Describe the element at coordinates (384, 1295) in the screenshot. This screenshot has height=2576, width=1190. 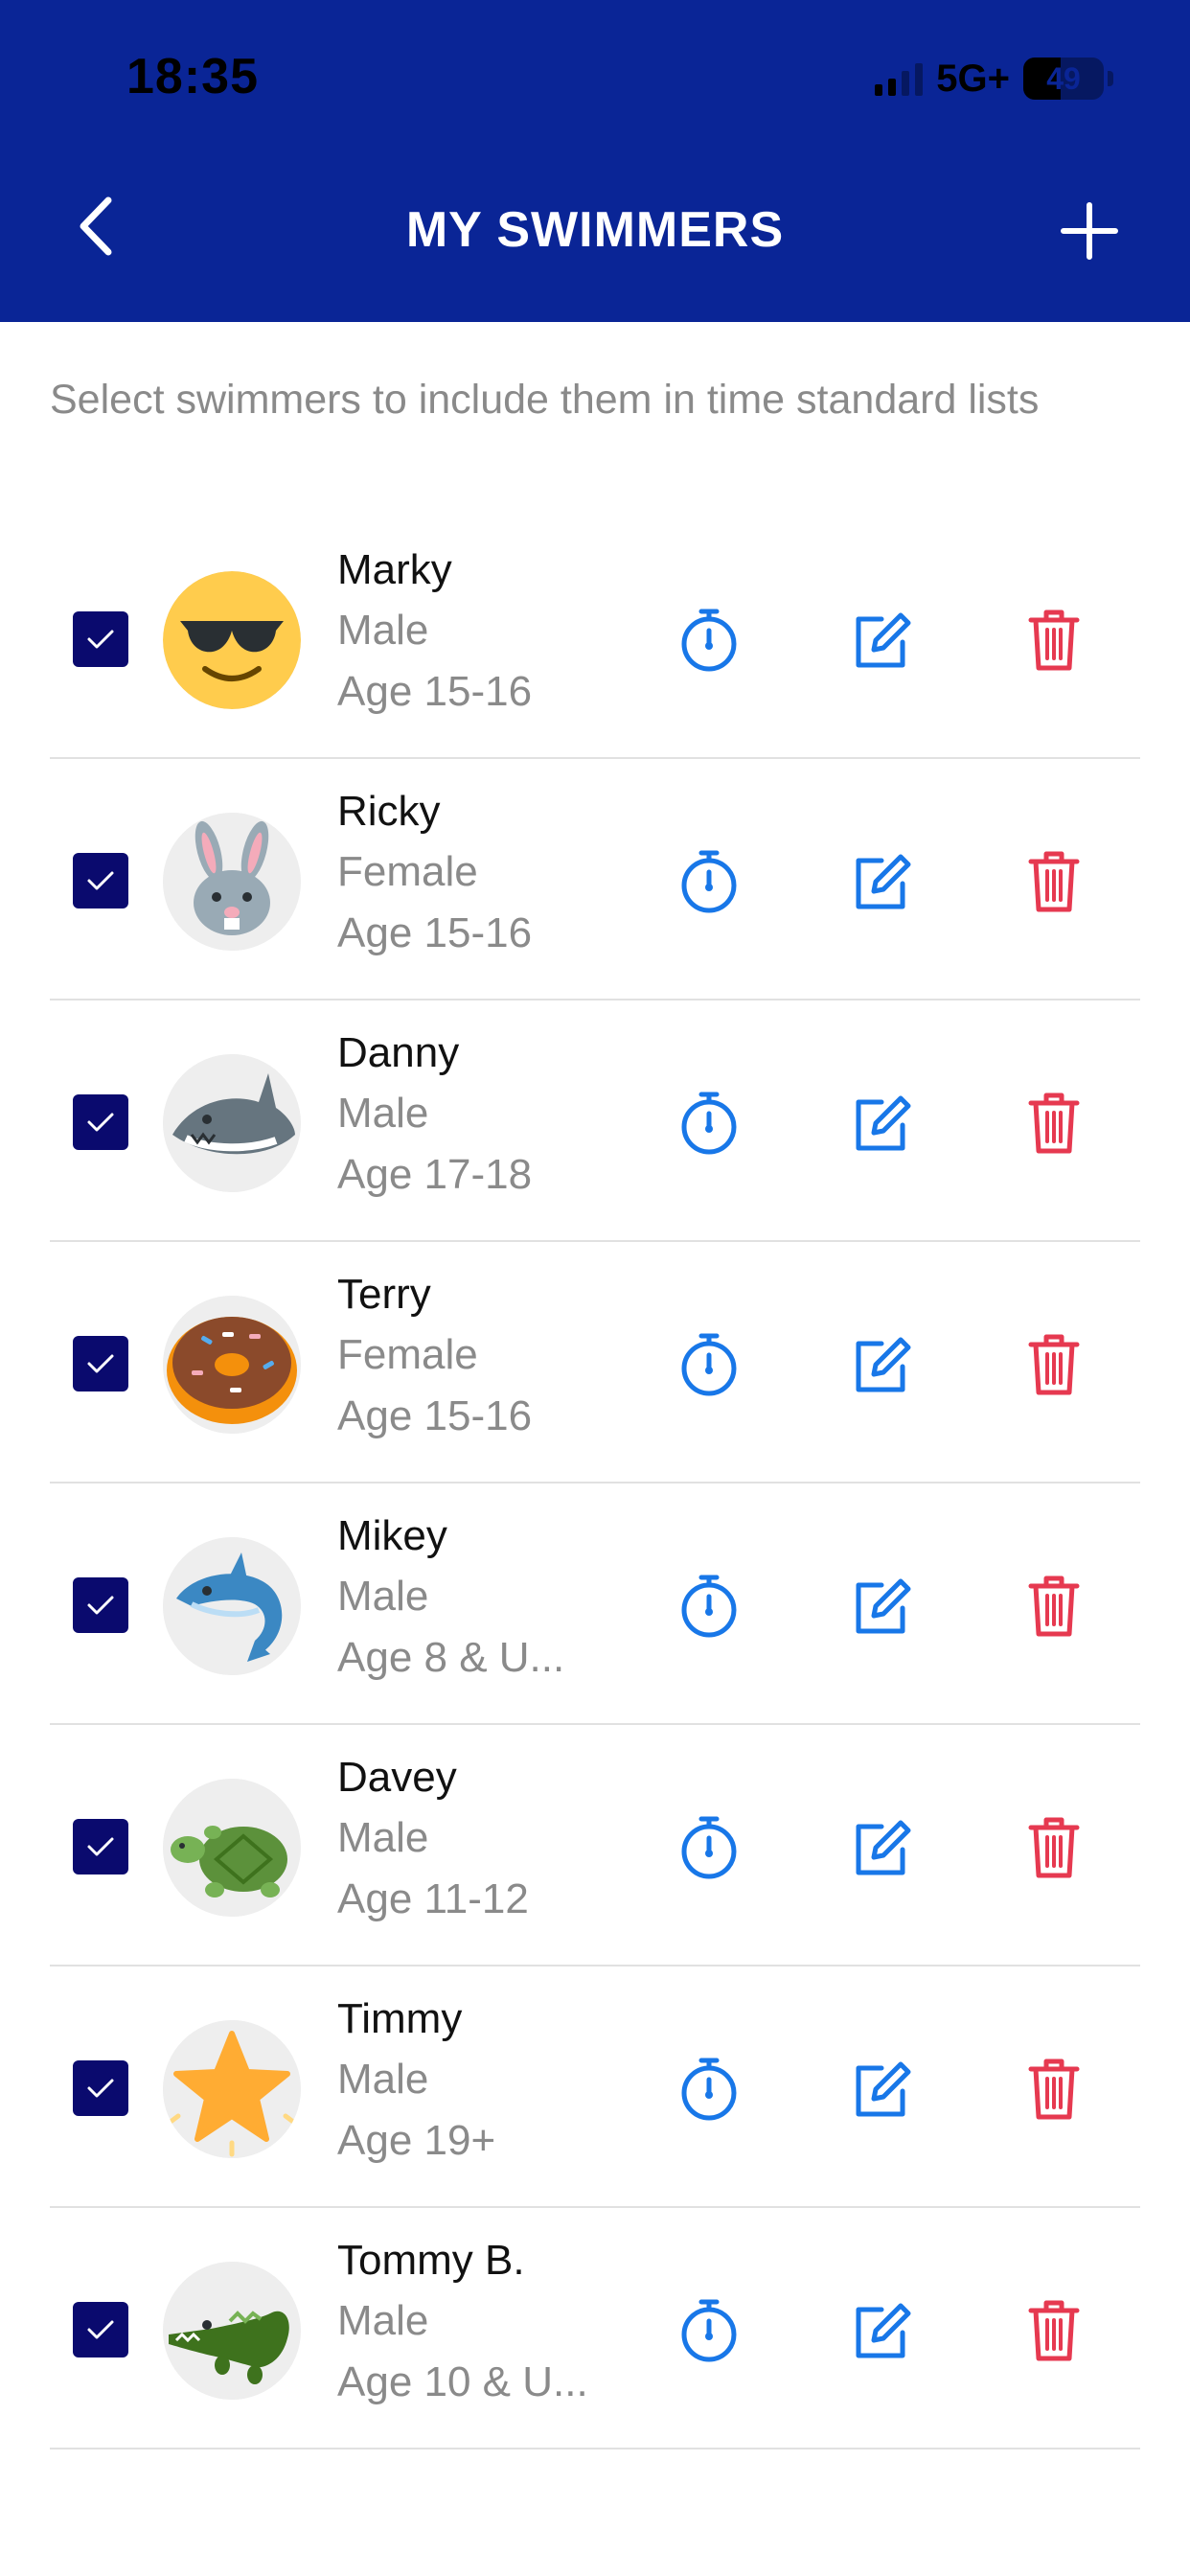
I see `swimmer-name: Terry` at that location.